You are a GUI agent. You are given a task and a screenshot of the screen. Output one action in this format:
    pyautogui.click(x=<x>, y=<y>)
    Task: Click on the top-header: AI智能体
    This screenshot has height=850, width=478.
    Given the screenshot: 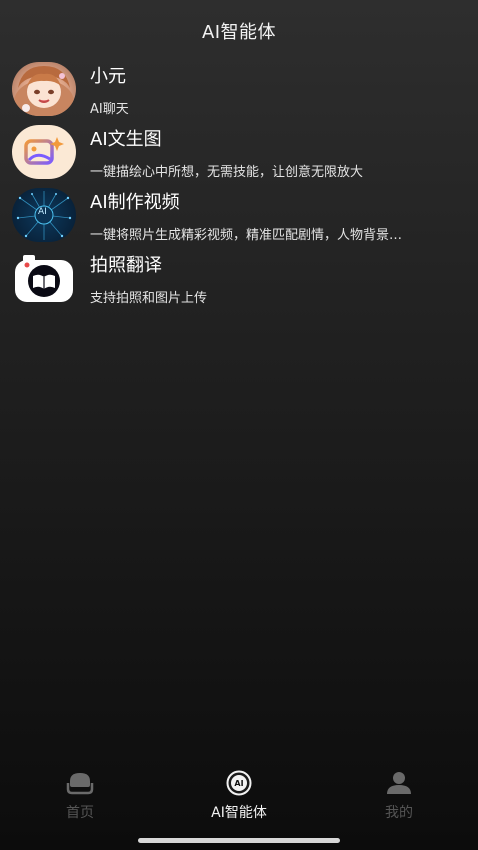 What is the action you would take?
    pyautogui.click(x=239, y=31)
    